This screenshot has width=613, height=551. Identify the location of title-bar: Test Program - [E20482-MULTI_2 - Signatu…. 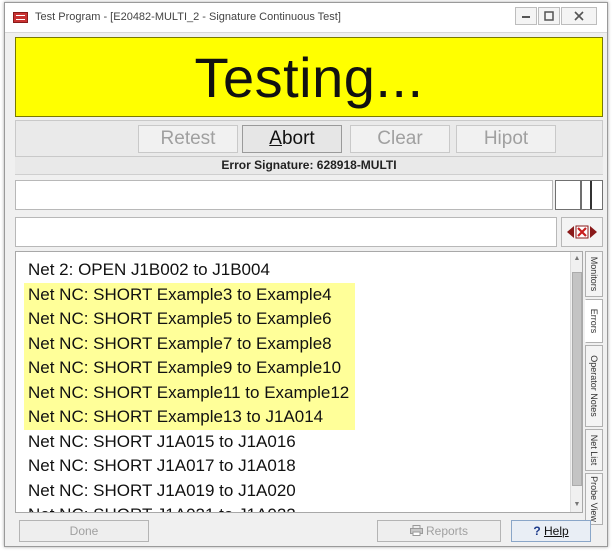
(306, 18).